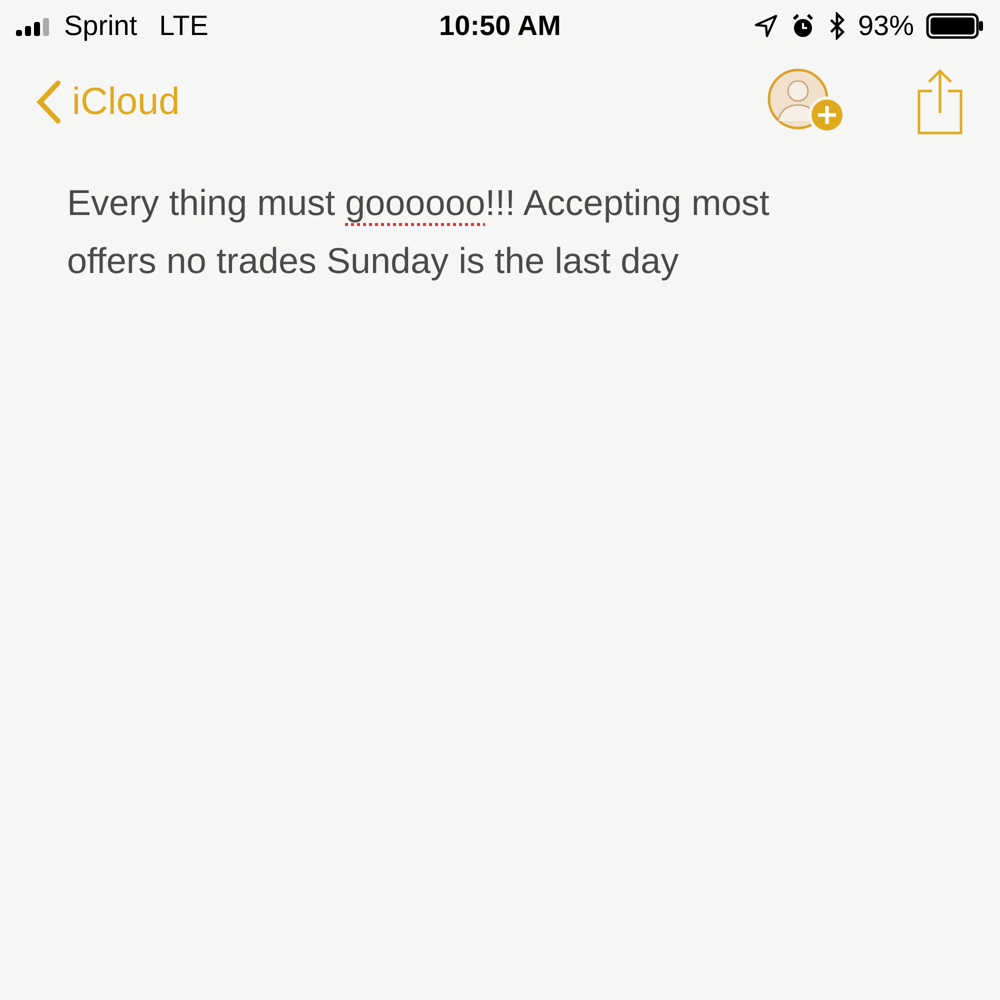 Image resolution: width=1000 pixels, height=1000 pixels. Describe the element at coordinates (837, 26) in the screenshot. I see `bluetooth-icon` at that location.